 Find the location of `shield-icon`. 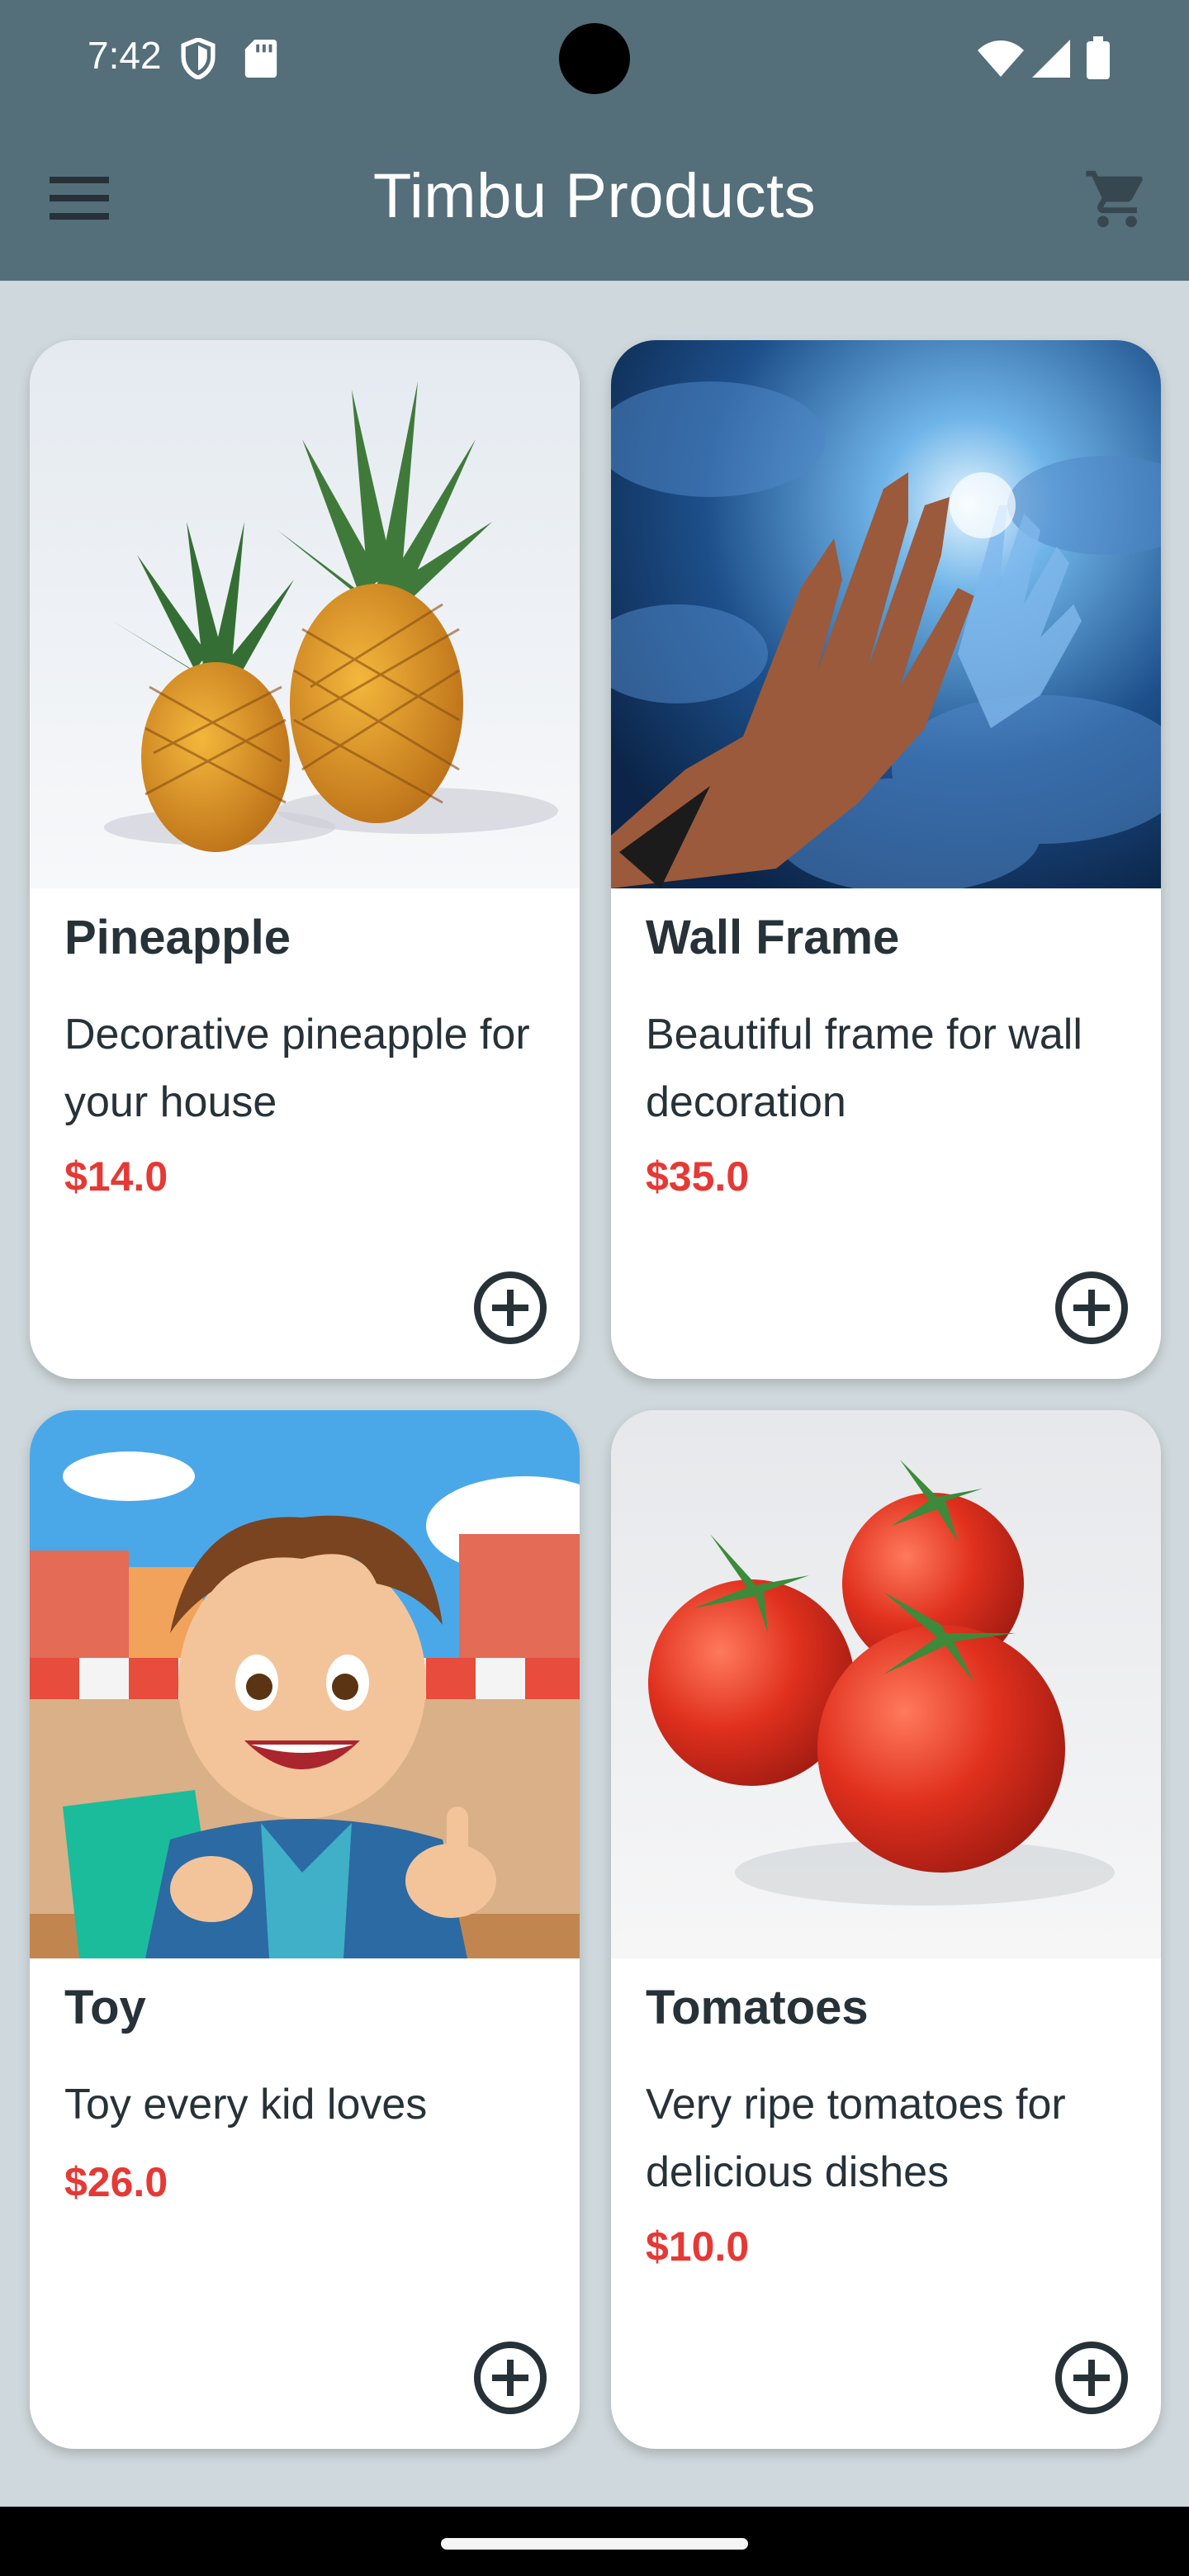

shield-icon is located at coordinates (198, 58).